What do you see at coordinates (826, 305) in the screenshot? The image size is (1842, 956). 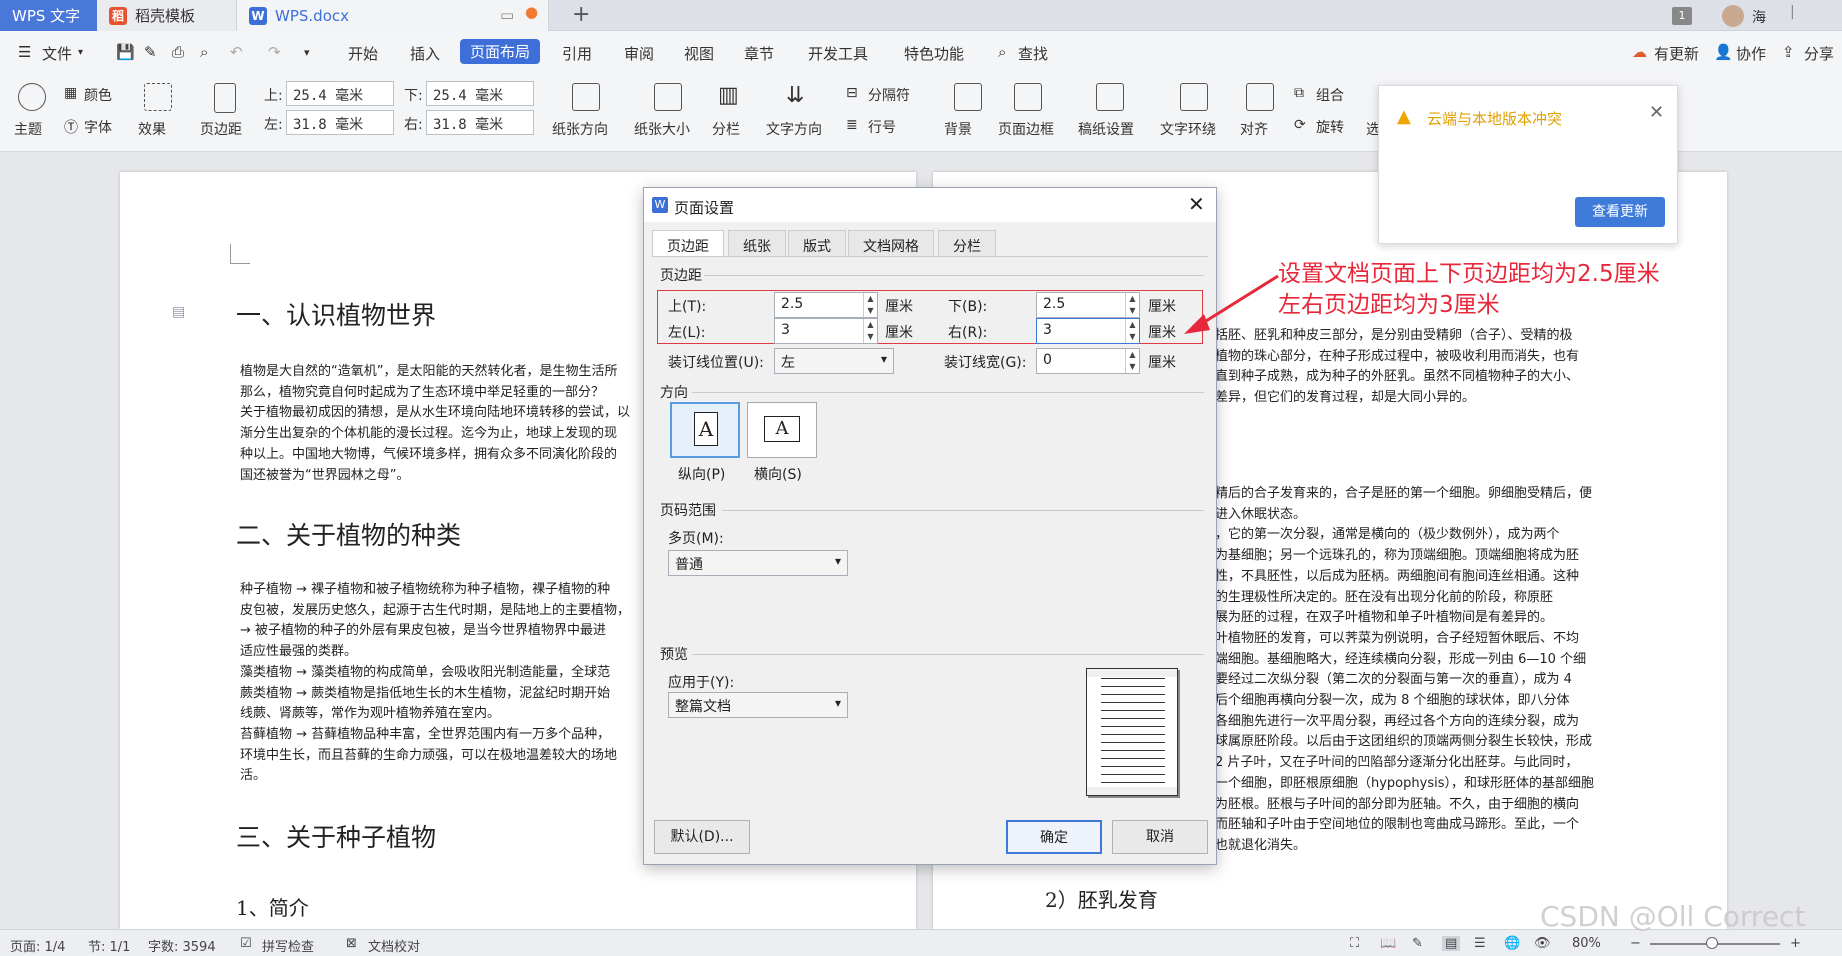 I see `top-margin-field: 2.5 ▲ ▼` at bounding box center [826, 305].